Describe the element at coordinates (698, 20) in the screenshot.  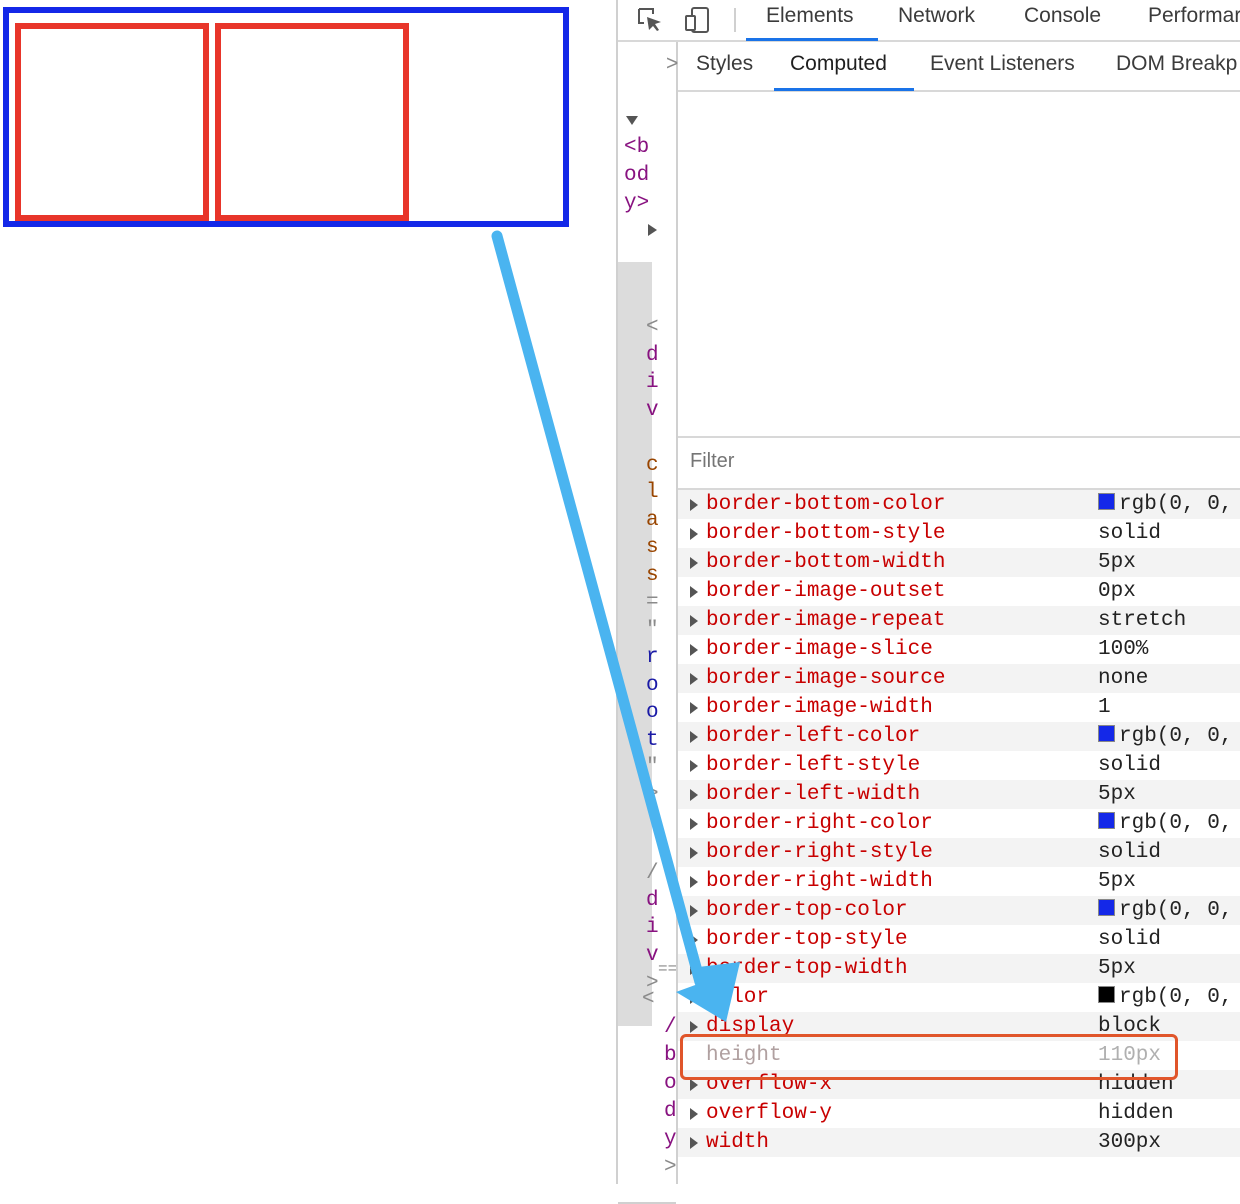
I see `device-toolbar-icon` at that location.